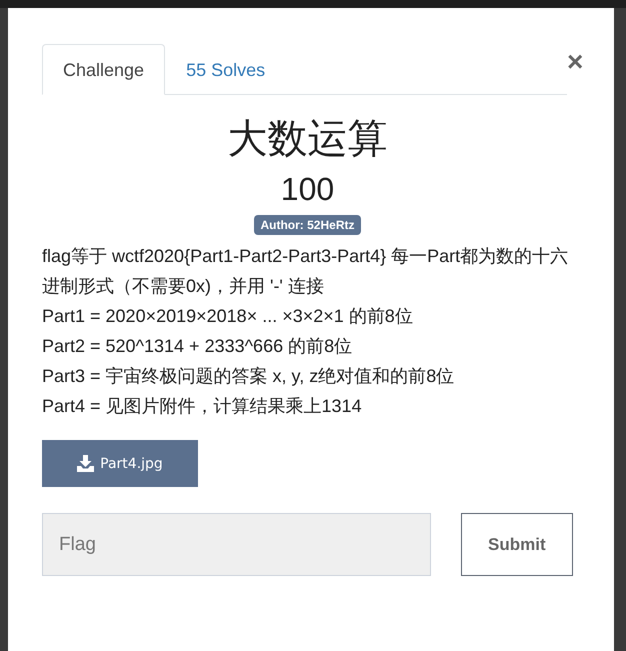 This screenshot has width=626, height=651. I want to click on tab: Challenge, so click(104, 69).